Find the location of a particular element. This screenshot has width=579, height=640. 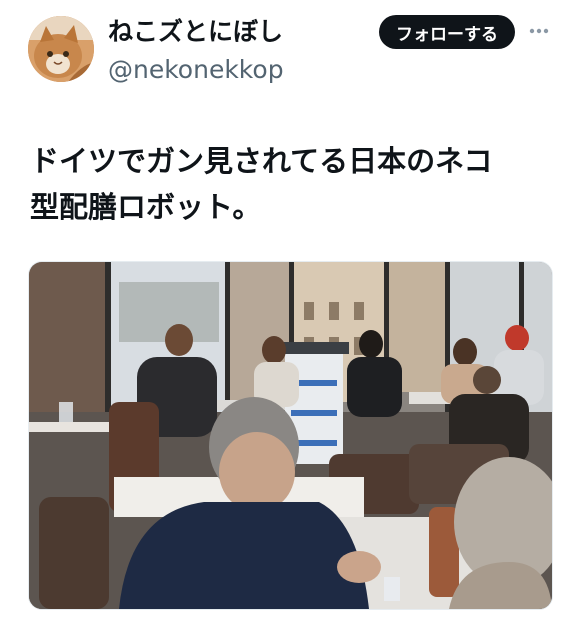

cat-avatar-image is located at coordinates (61, 49).